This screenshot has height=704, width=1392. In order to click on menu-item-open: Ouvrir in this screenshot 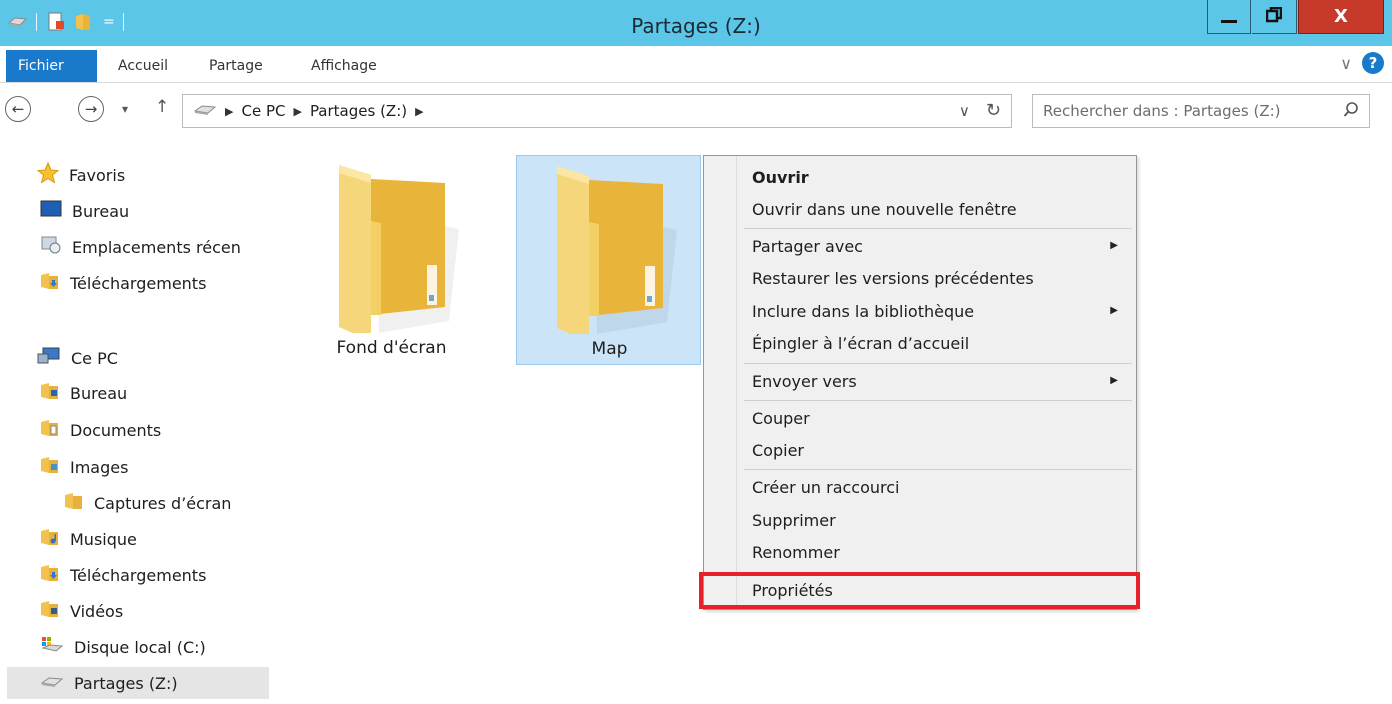, I will do `click(780, 177)`.